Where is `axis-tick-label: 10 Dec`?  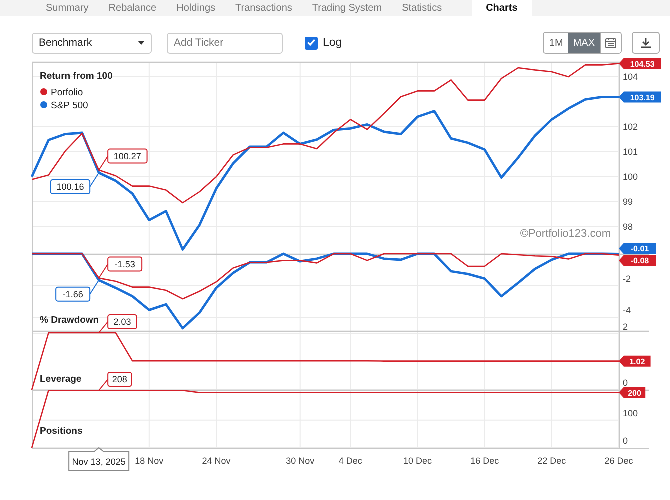
axis-tick-label: 10 Dec is located at coordinates (417, 461).